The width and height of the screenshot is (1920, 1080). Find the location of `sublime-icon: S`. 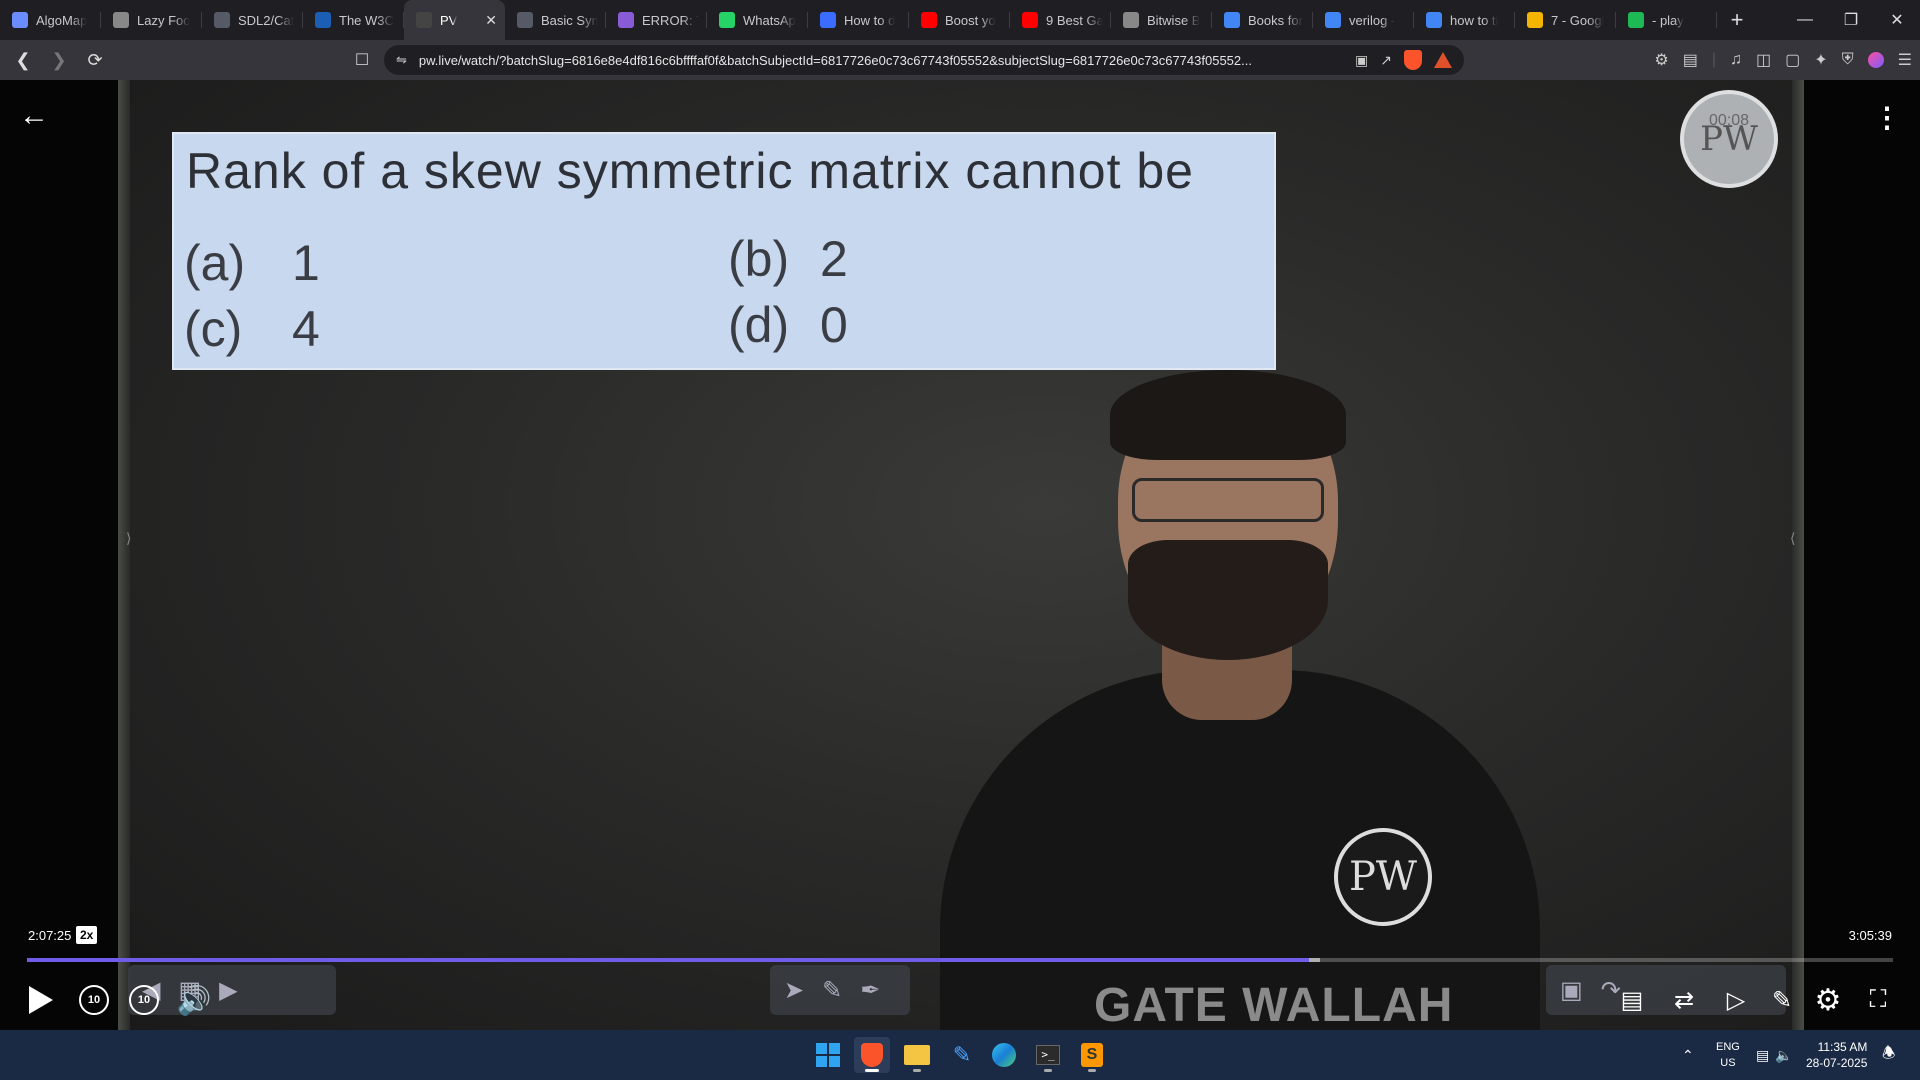

sublime-icon: S is located at coordinates (1092, 1055).